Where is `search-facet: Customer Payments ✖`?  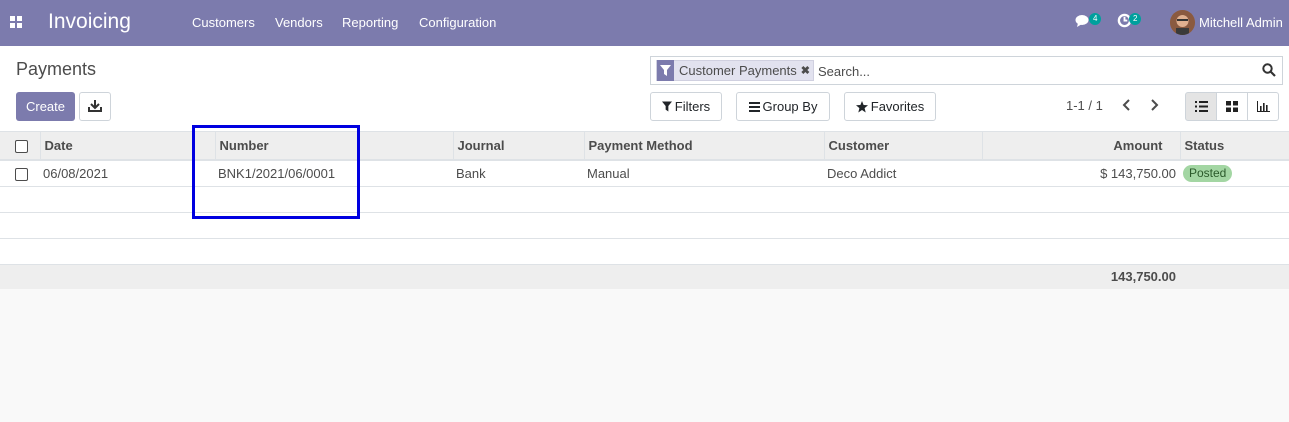 search-facet: Customer Payments ✖ is located at coordinates (735, 70).